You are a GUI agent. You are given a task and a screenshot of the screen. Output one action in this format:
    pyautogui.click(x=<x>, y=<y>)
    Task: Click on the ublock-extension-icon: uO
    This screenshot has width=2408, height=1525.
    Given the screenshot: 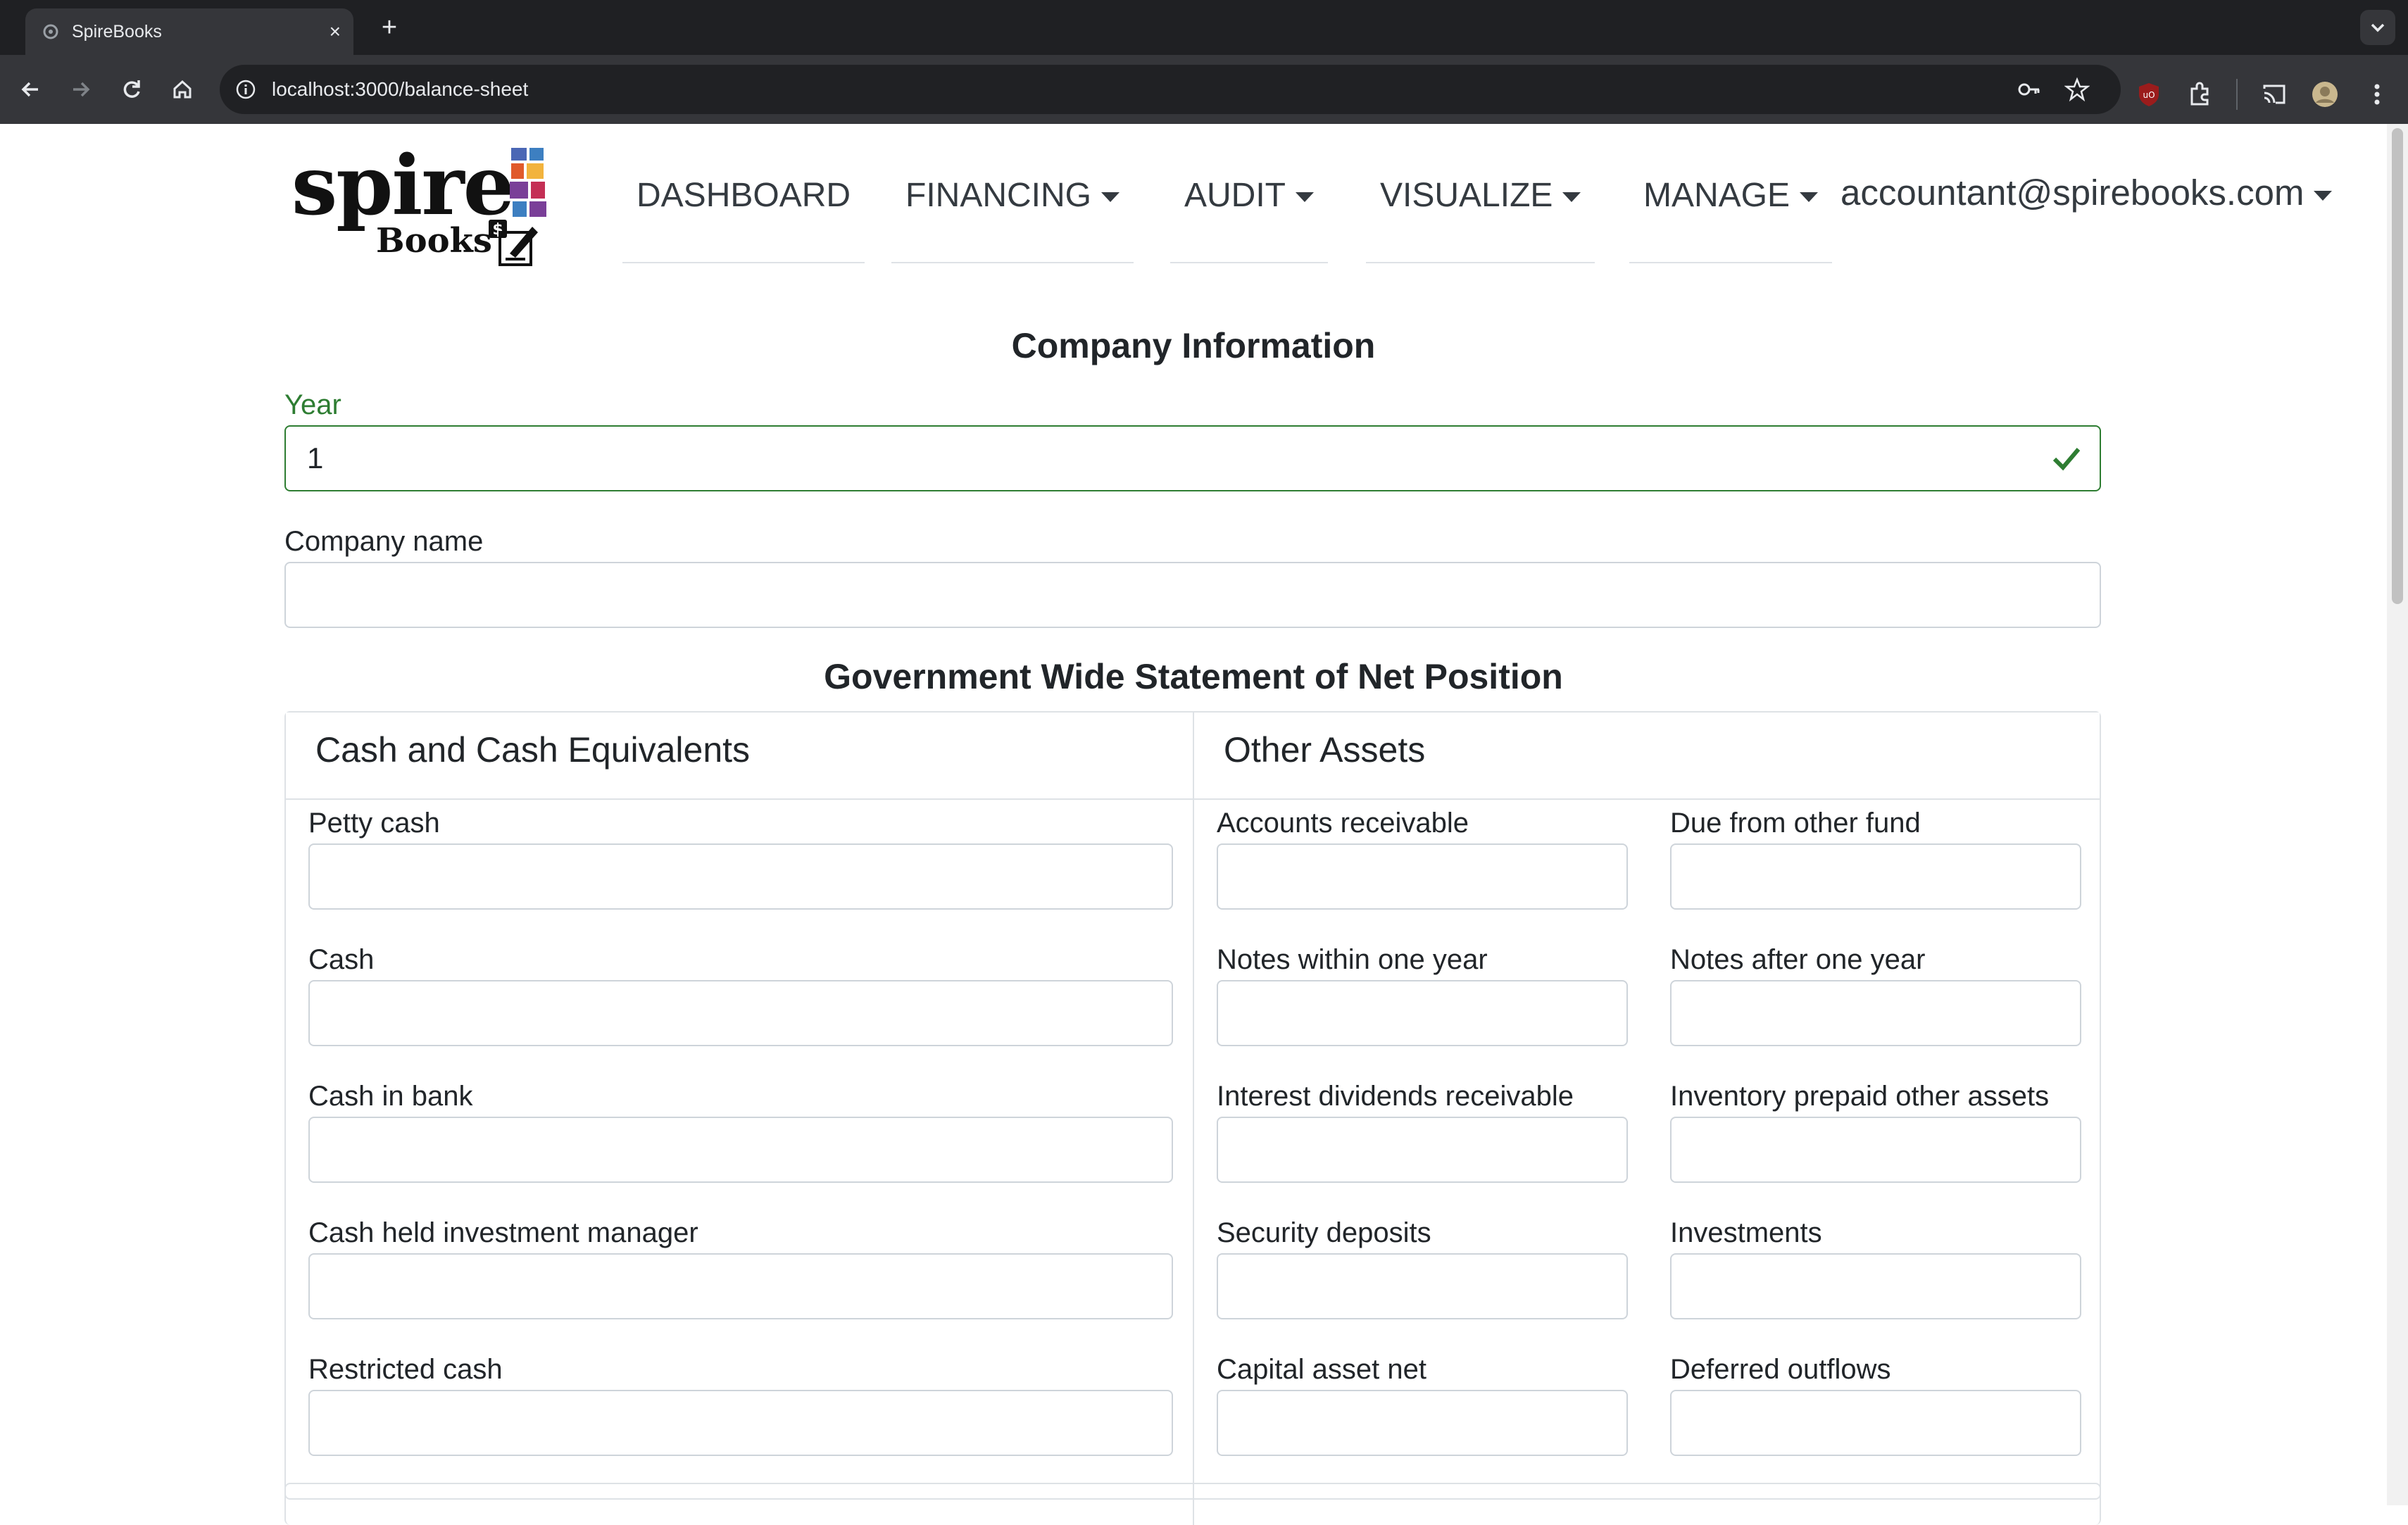 What is the action you would take?
    pyautogui.click(x=2149, y=94)
    